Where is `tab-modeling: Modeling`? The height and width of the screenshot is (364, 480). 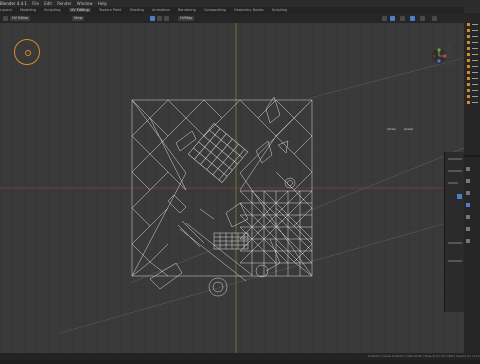 tab-modeling: Modeling is located at coordinates (28, 10).